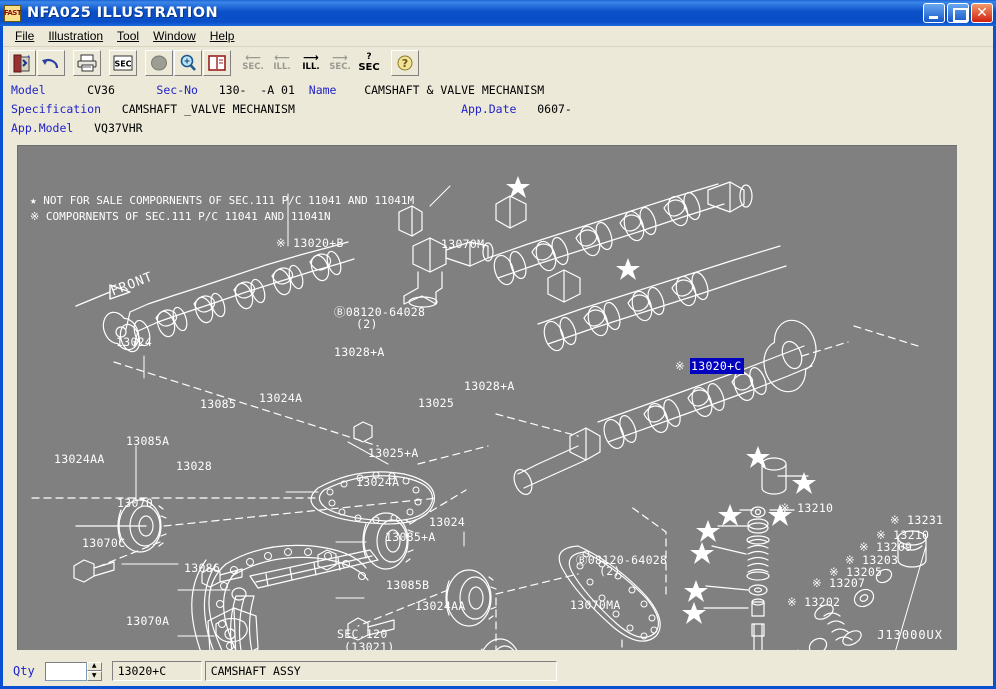  I want to click on print-button, so click(87, 63).